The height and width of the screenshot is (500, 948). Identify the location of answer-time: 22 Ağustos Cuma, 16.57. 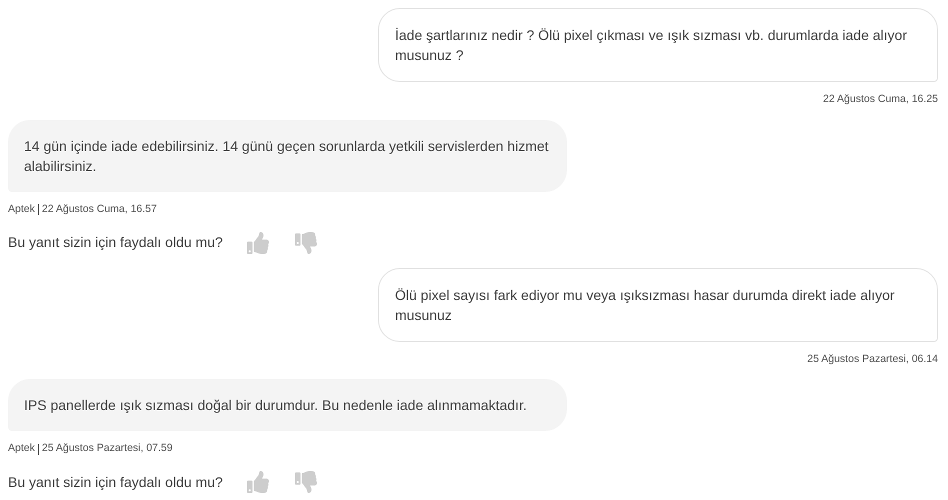
(99, 209).